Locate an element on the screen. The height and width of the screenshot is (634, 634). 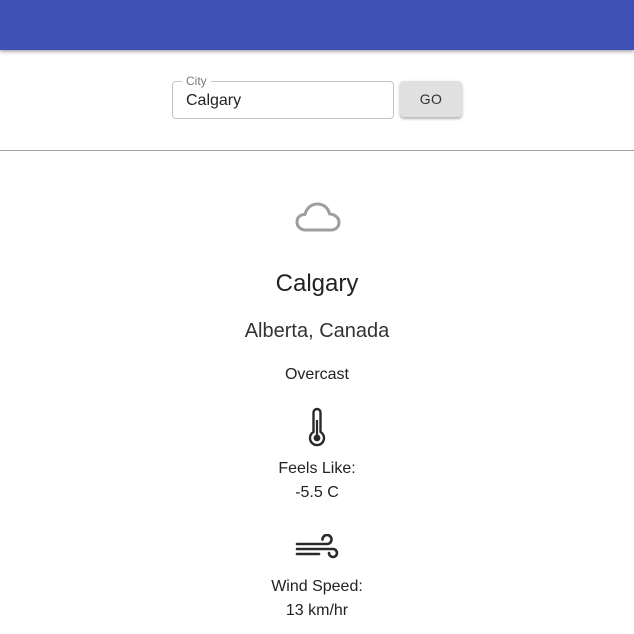
wind-speed-label: Wind Speed: is located at coordinates (317, 586).